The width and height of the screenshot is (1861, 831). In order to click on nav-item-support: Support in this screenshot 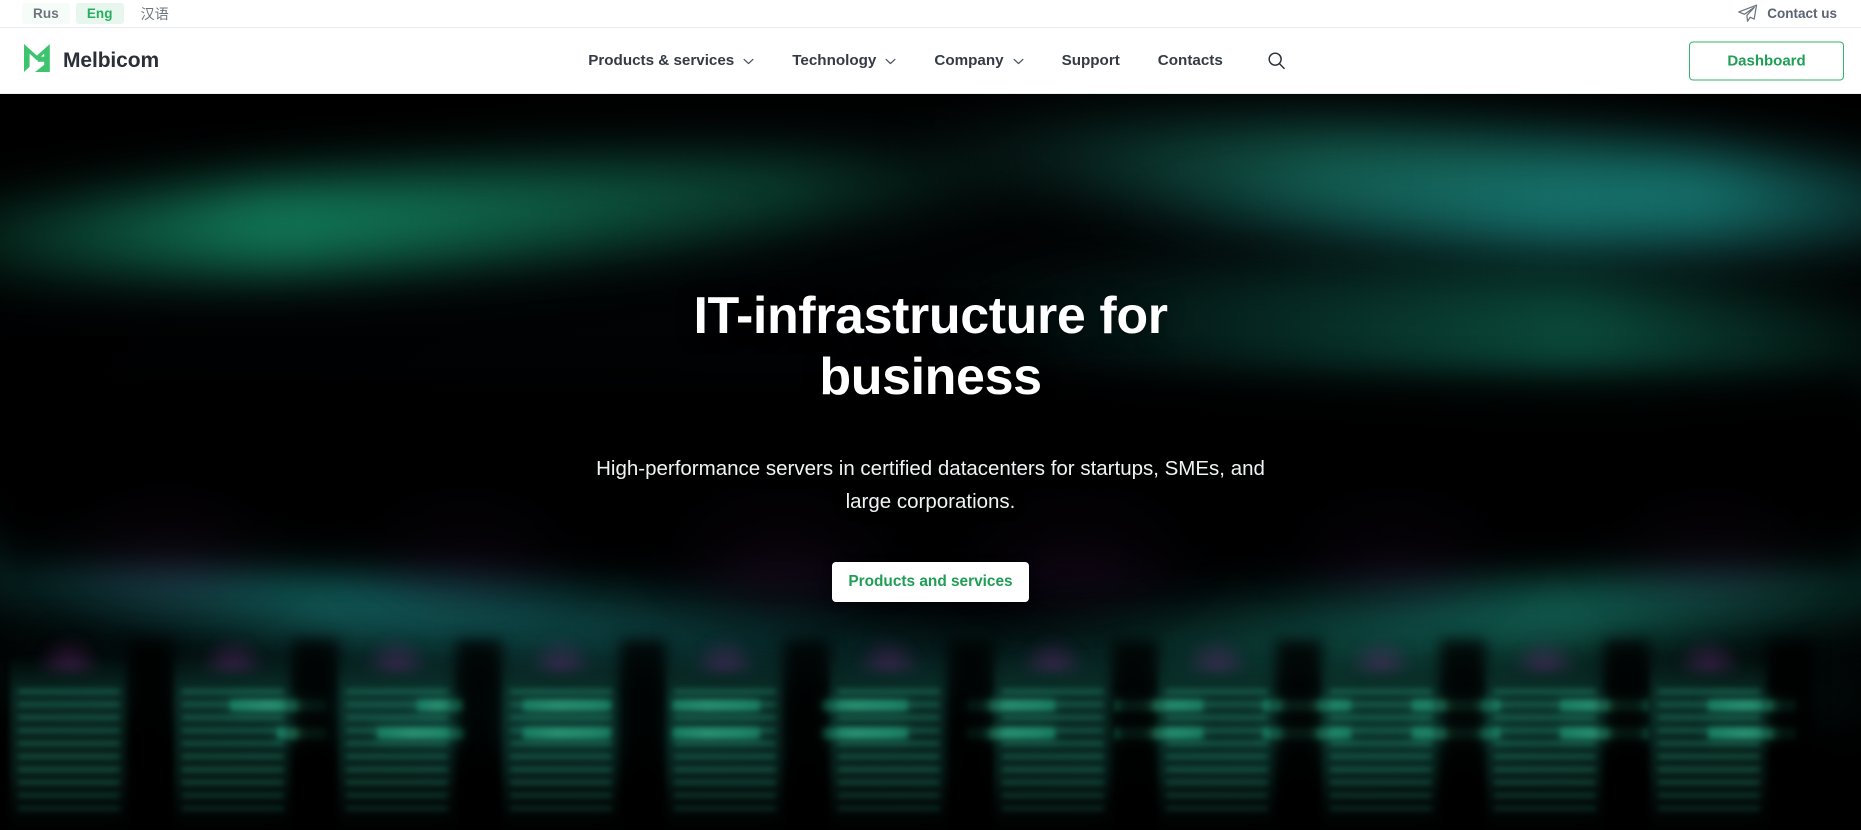, I will do `click(1091, 60)`.